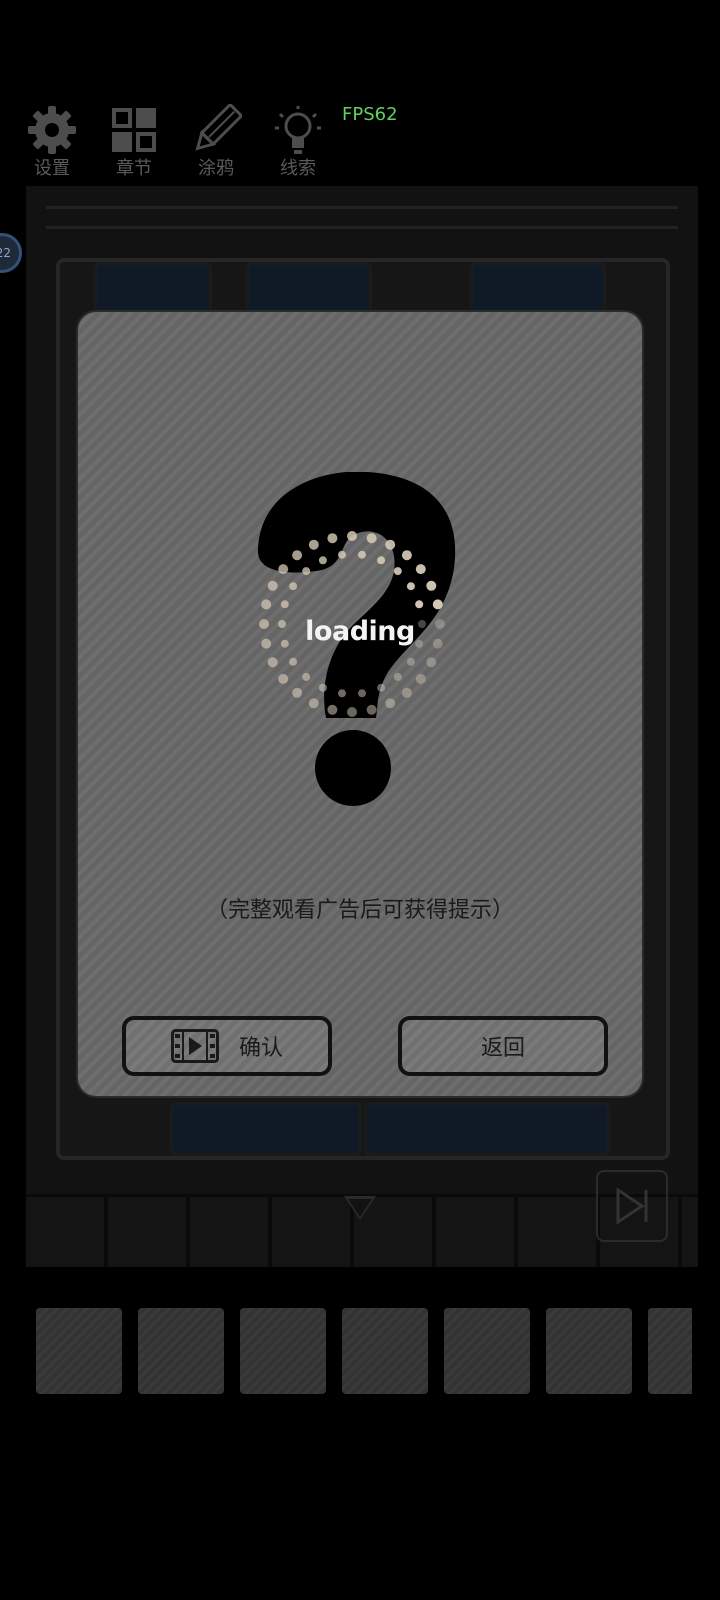 Image resolution: width=720 pixels, height=1600 pixels. Describe the element at coordinates (216, 168) in the screenshot. I see `doodle-label: 涂鸦` at that location.